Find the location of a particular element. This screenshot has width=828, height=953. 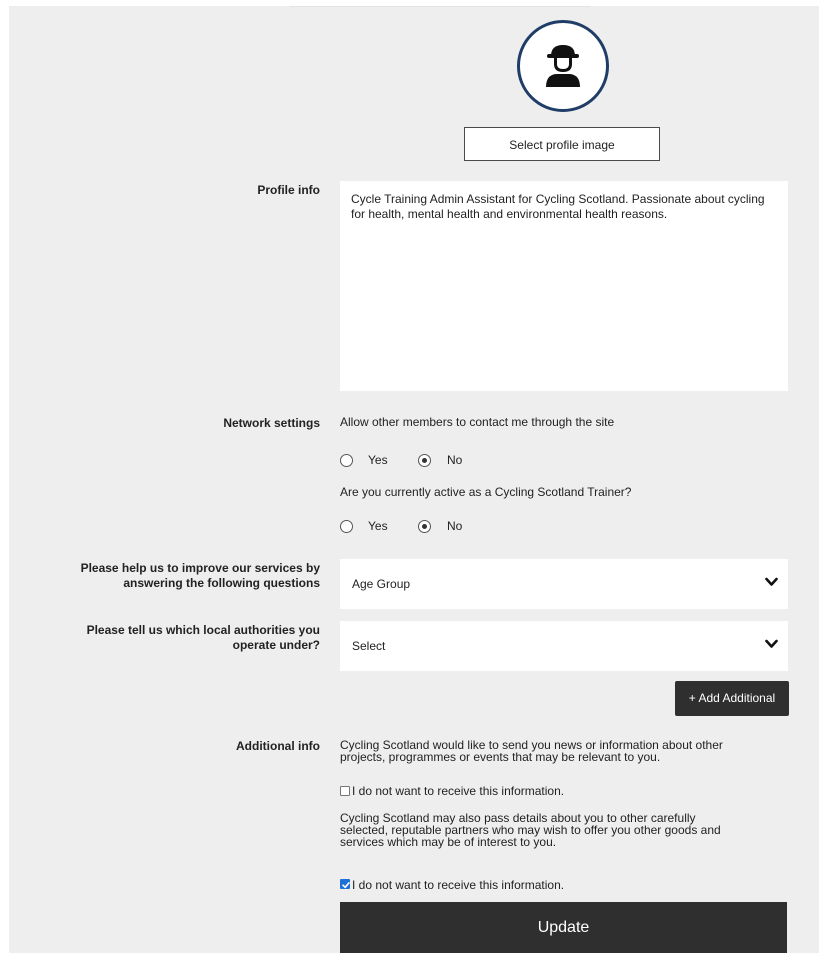

trainer-yes-label: Yes is located at coordinates (378, 526).